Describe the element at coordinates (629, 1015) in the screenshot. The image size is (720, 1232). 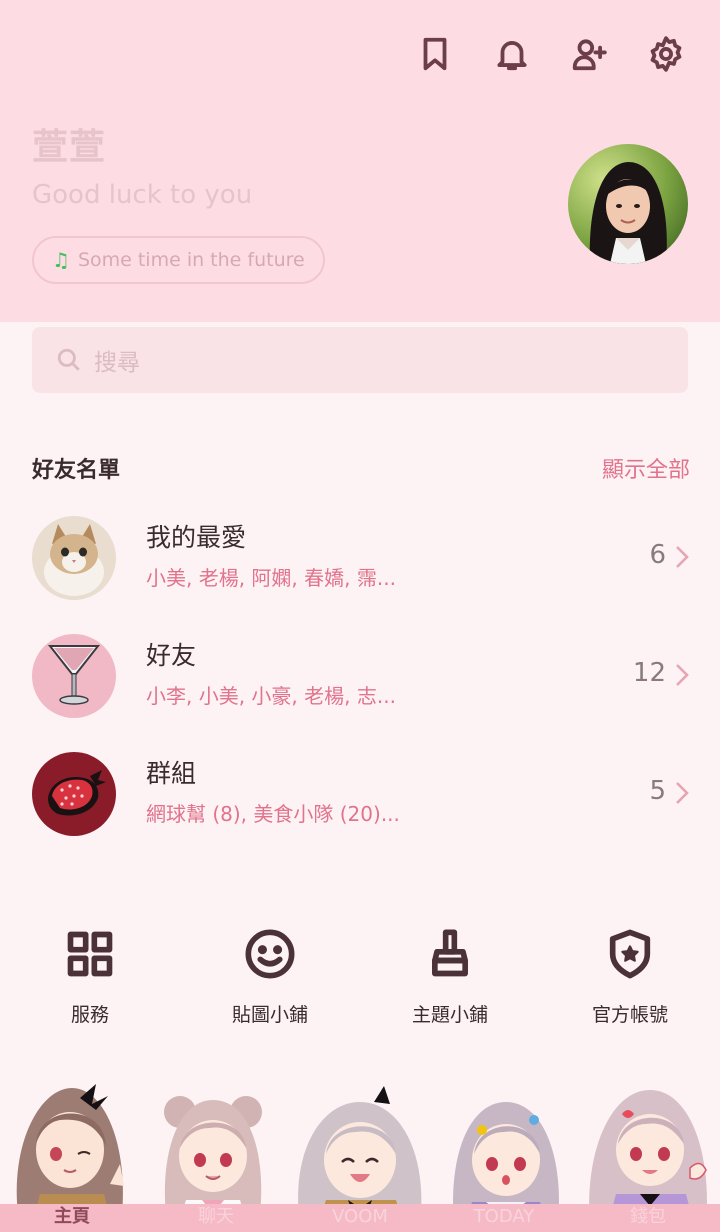
I see `service-label: 官方帳號` at that location.